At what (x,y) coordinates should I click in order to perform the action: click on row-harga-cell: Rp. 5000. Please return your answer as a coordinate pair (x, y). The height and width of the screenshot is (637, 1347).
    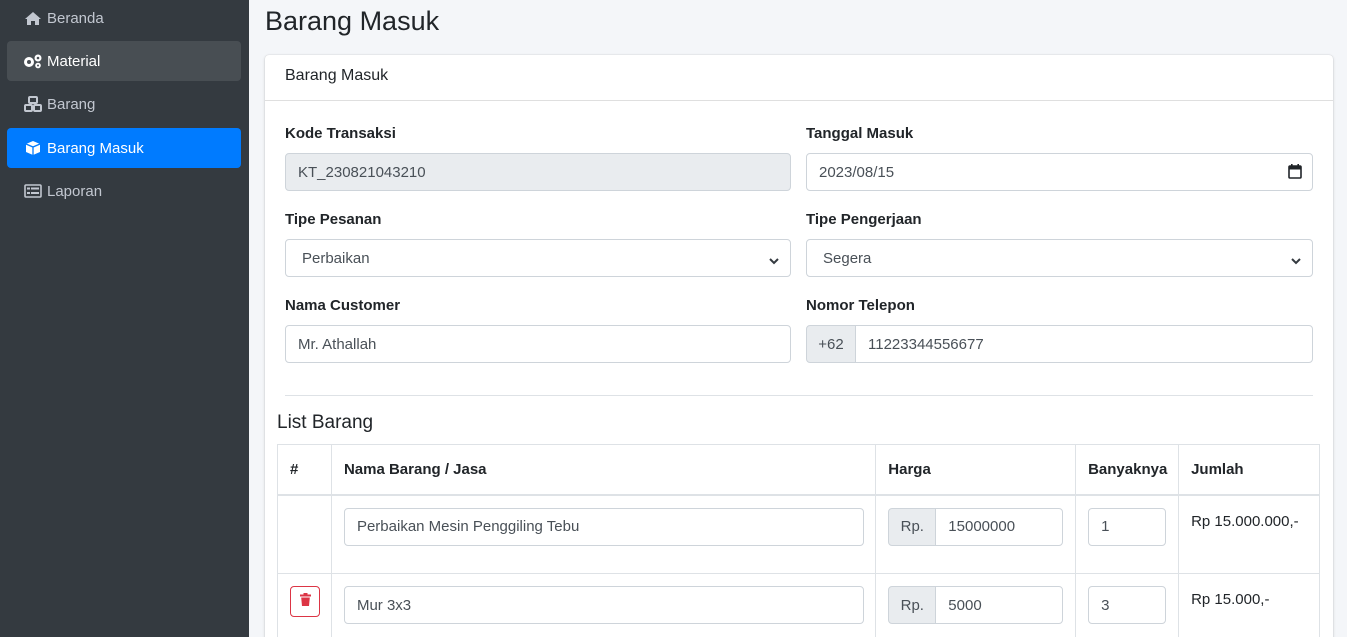
    Looking at the image, I should click on (976, 605).